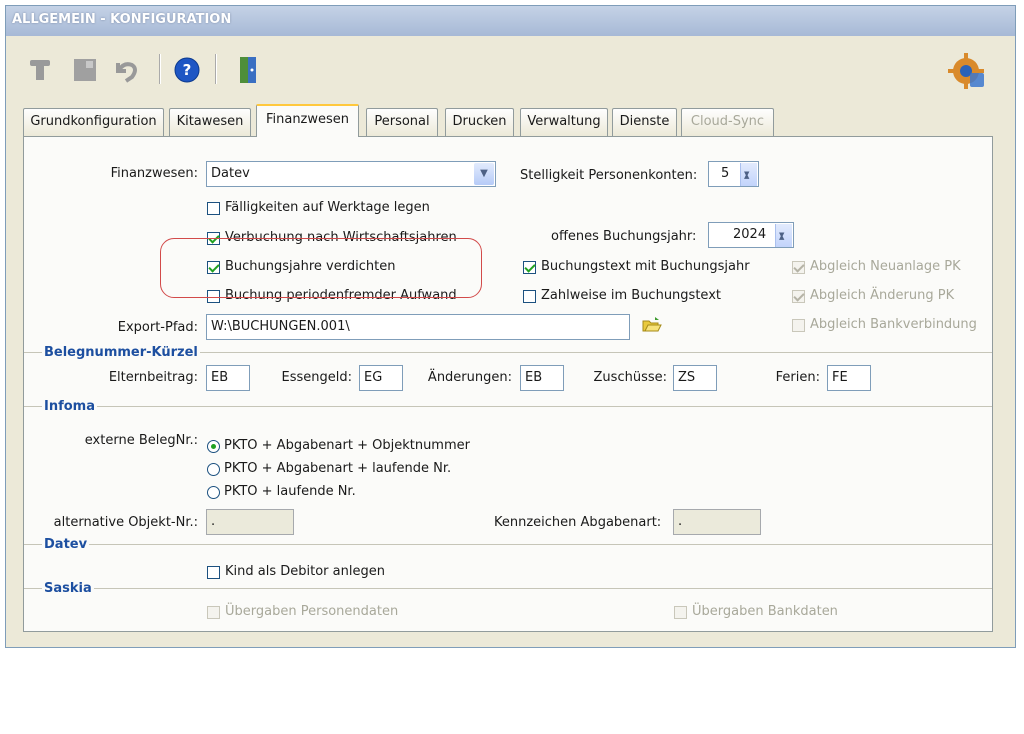 The height and width of the screenshot is (734, 1024). Describe the element at coordinates (652, 327) in the screenshot. I see `folder-open-icon` at that location.